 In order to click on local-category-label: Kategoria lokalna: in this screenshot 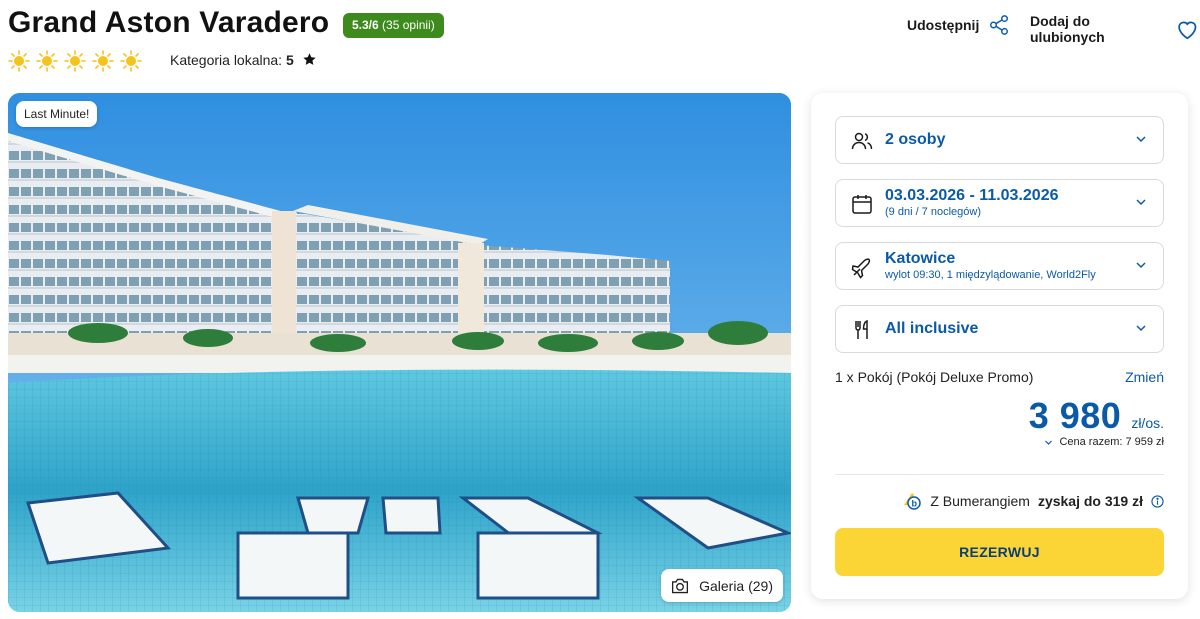, I will do `click(226, 60)`.